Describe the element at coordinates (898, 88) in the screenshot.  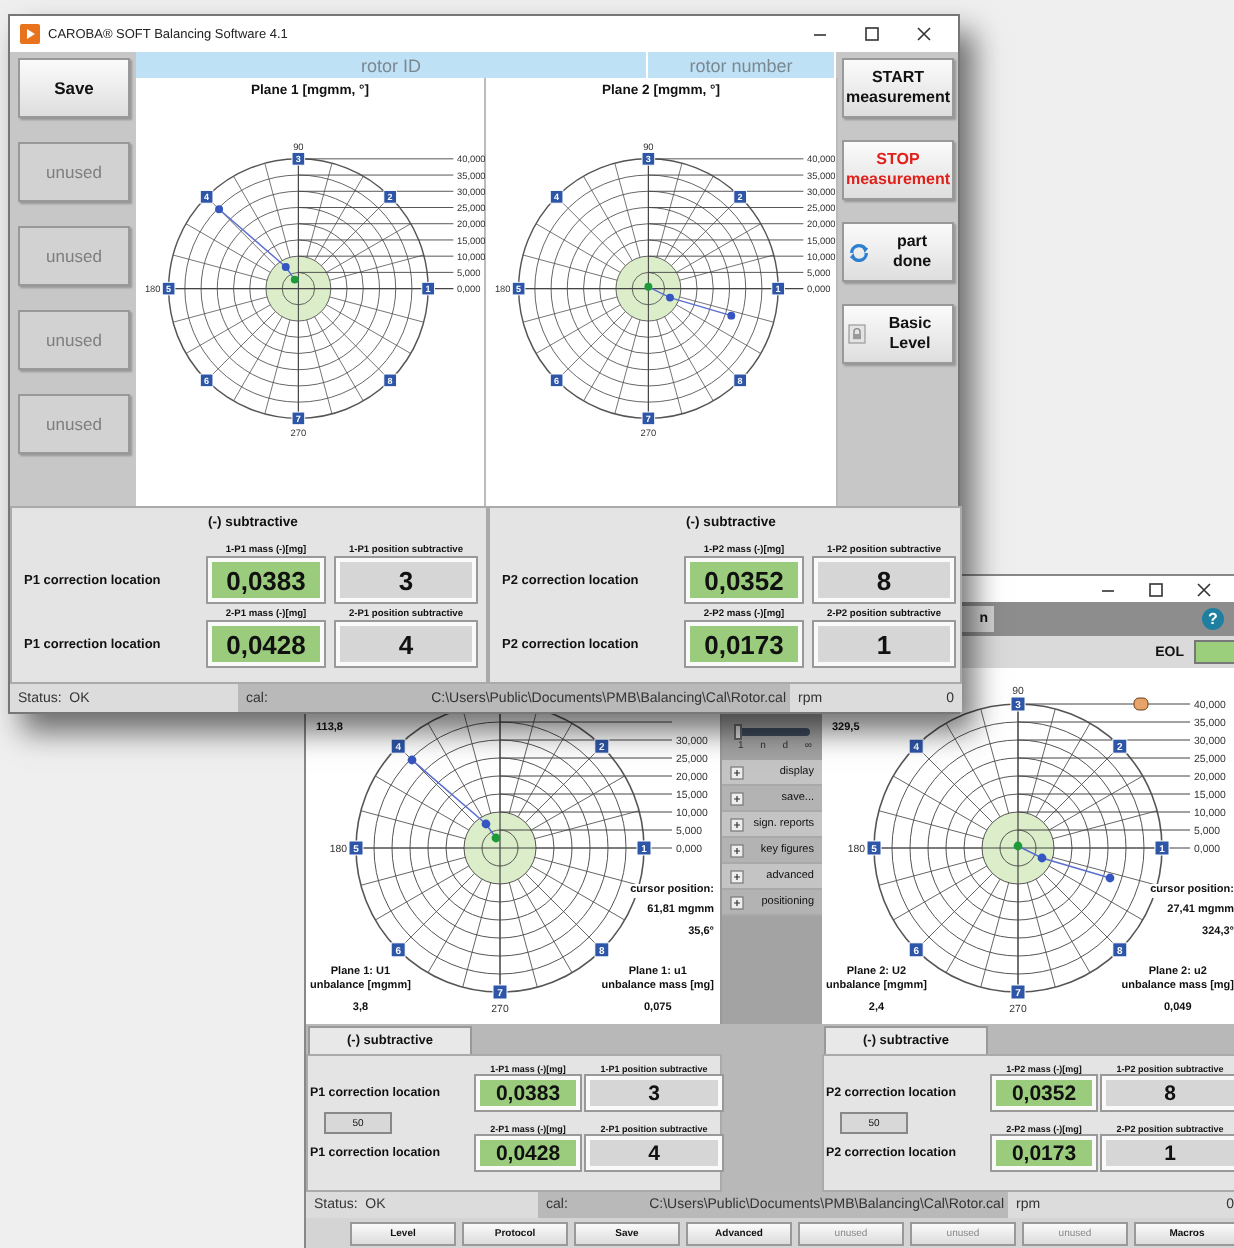
I see `action-button: START measurement` at that location.